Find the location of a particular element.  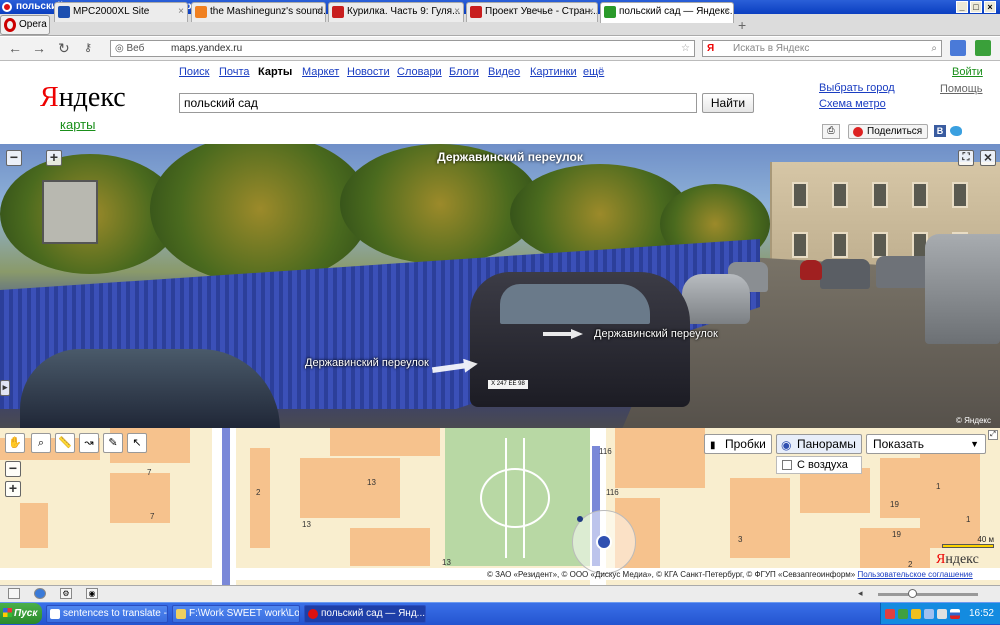

turbo-icon: ⚙ is located at coordinates (66, 593).